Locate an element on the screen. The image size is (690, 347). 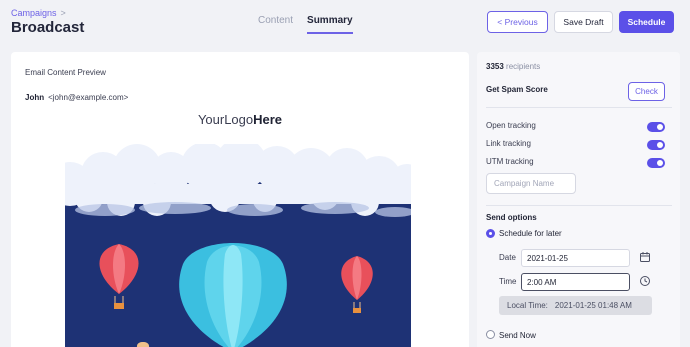
time-label: Time is located at coordinates (508, 281).